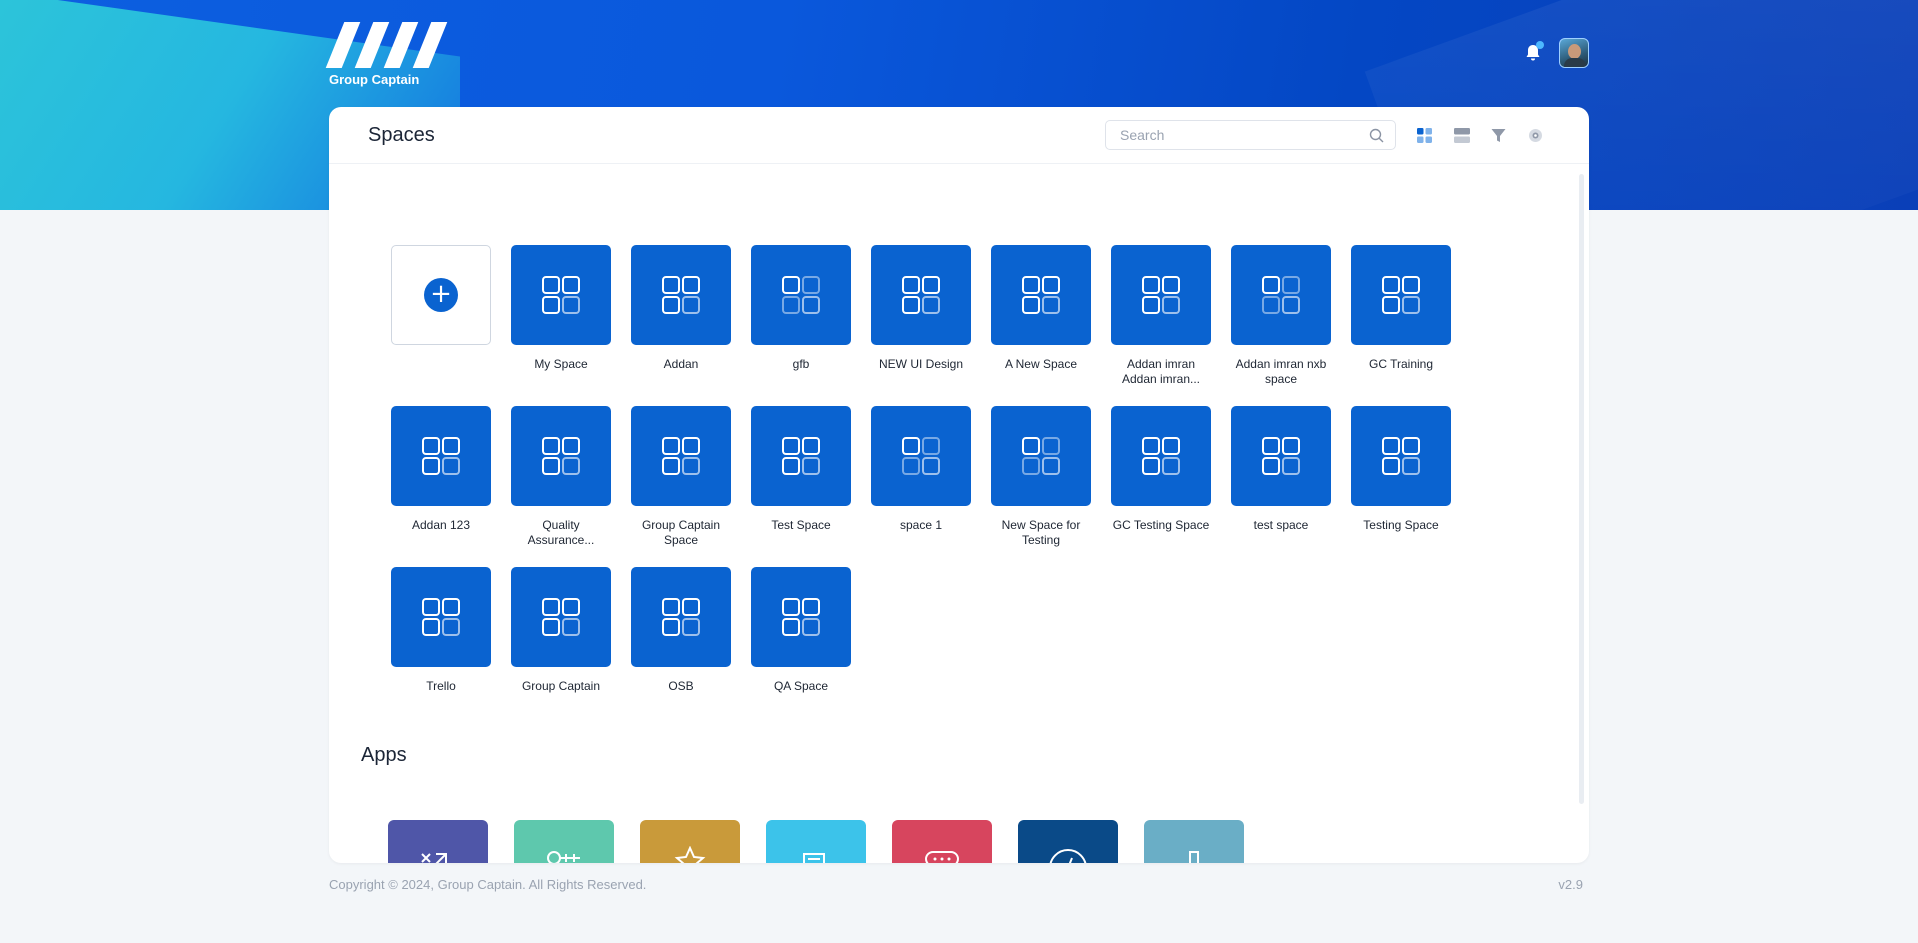  I want to click on space-label: GC Testing Space, so click(1161, 525).